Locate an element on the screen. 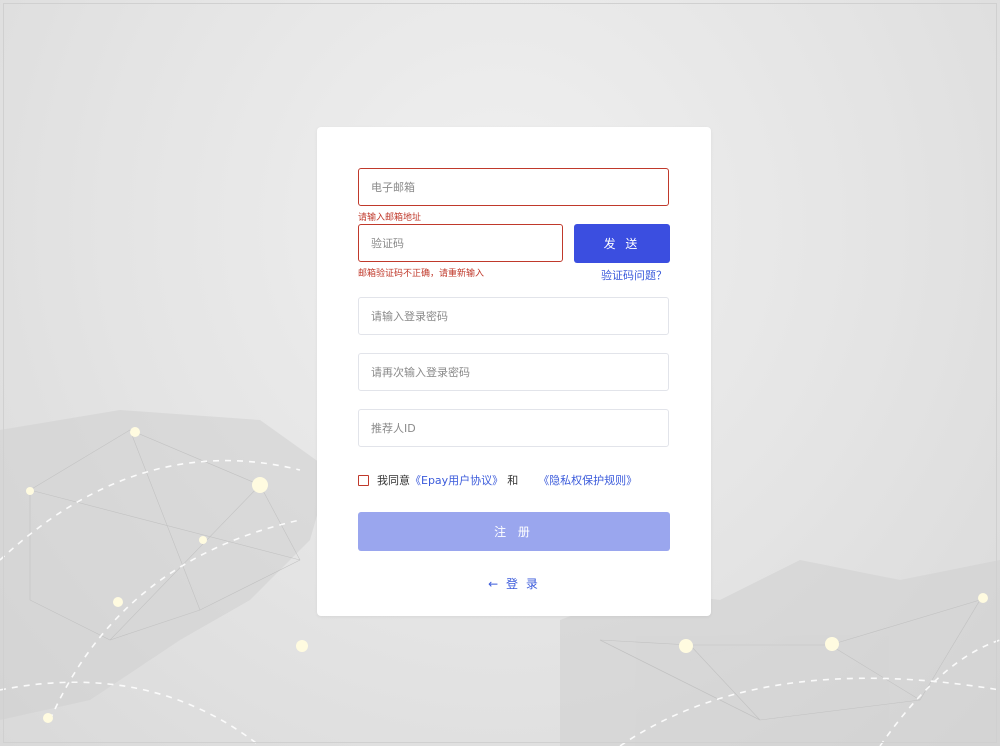  password-field-wrapper is located at coordinates (513, 316).